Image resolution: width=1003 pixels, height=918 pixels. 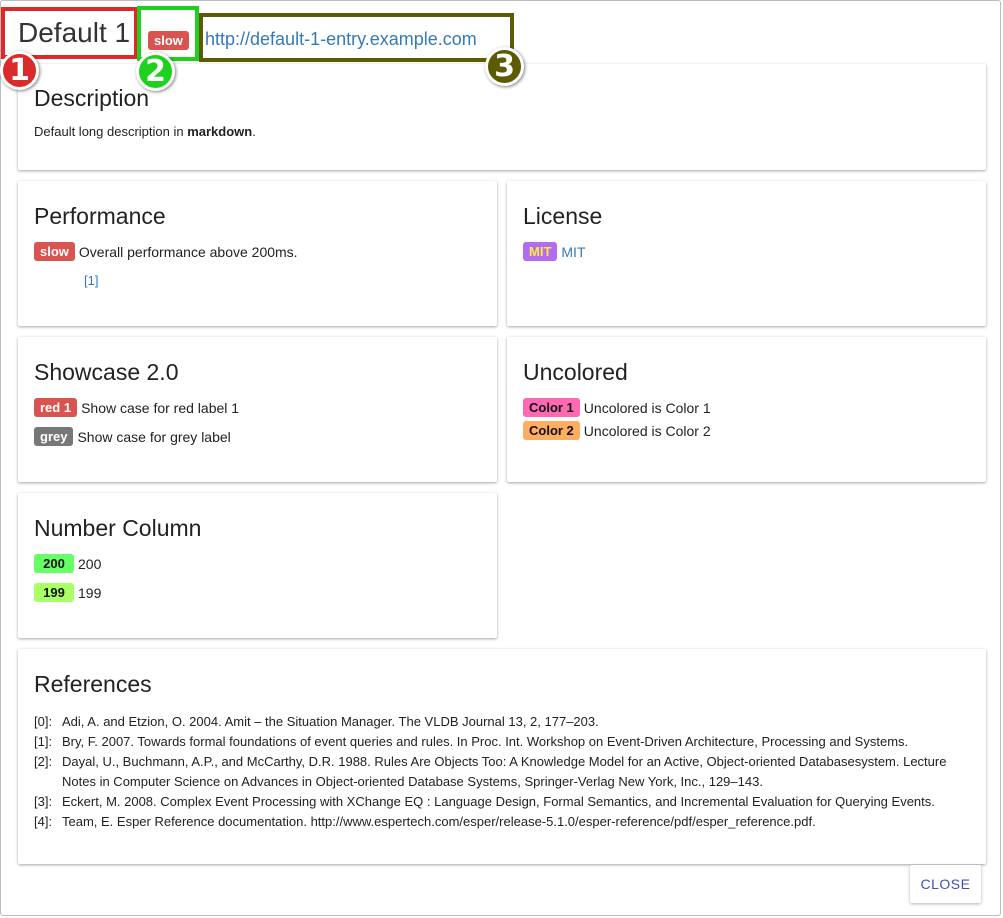 What do you see at coordinates (647, 407) in the screenshot?
I see `uncolored-text-1: Uncolored is Color 1` at bounding box center [647, 407].